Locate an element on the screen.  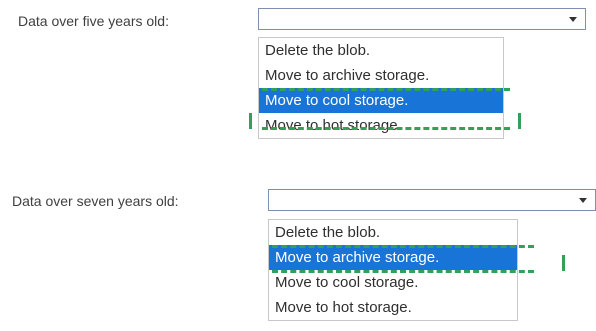
q1-answer-marker-left is located at coordinates (250, 121).